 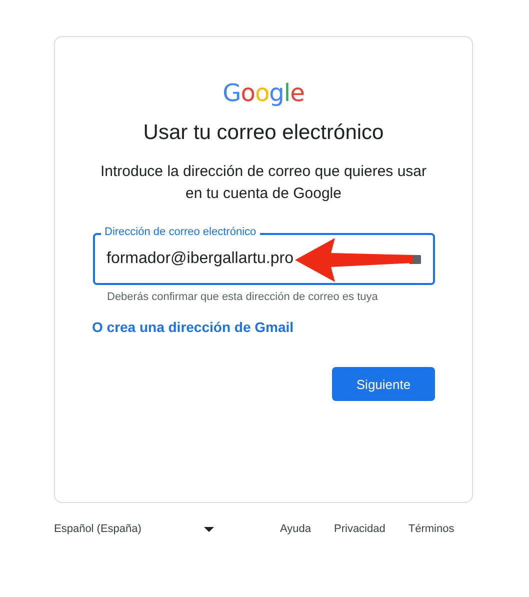 What do you see at coordinates (200, 259) in the screenshot?
I see `field-value: formador@ibergallartu.pro` at bounding box center [200, 259].